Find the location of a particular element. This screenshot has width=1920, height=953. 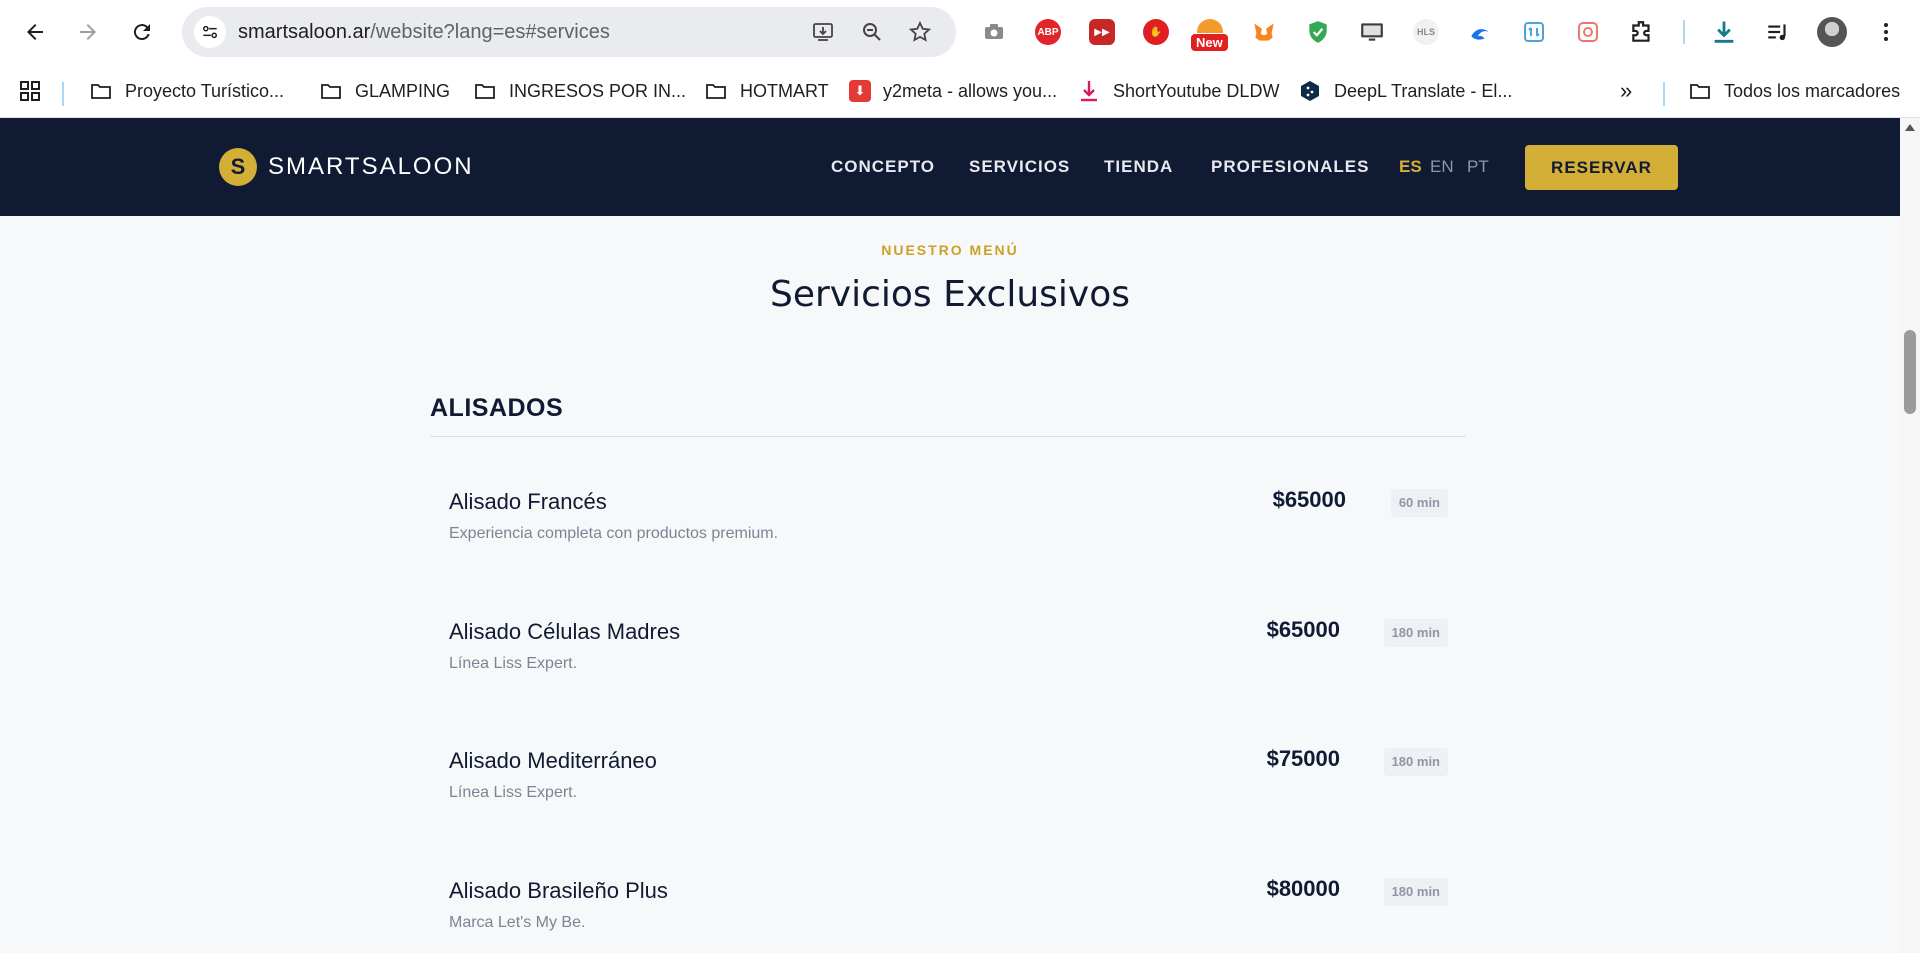

nav-concepto: CONCEPTO is located at coordinates (883, 167).